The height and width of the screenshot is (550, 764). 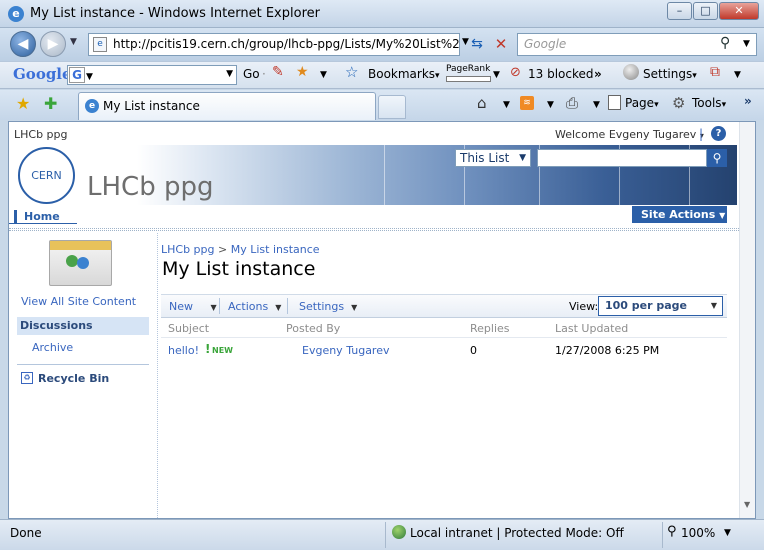 What do you see at coordinates (77, 75) in the screenshot?
I see `google-g-icon: G` at bounding box center [77, 75].